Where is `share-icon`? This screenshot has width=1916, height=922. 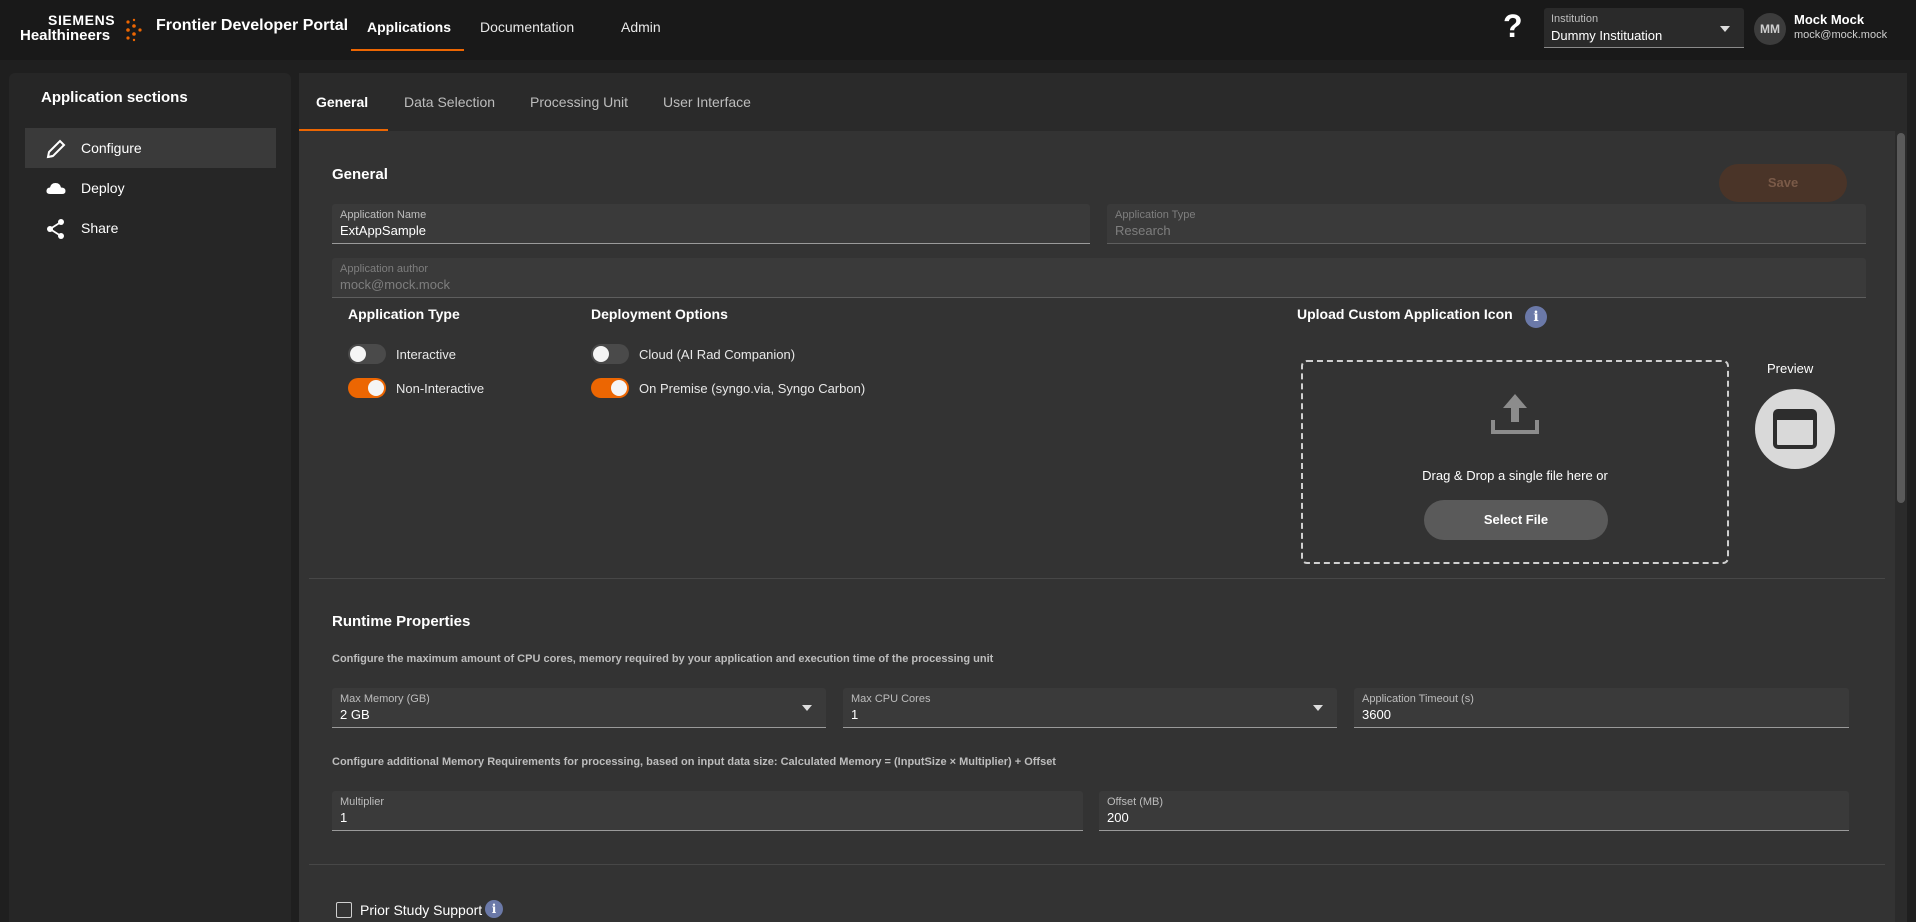
share-icon is located at coordinates (55, 229).